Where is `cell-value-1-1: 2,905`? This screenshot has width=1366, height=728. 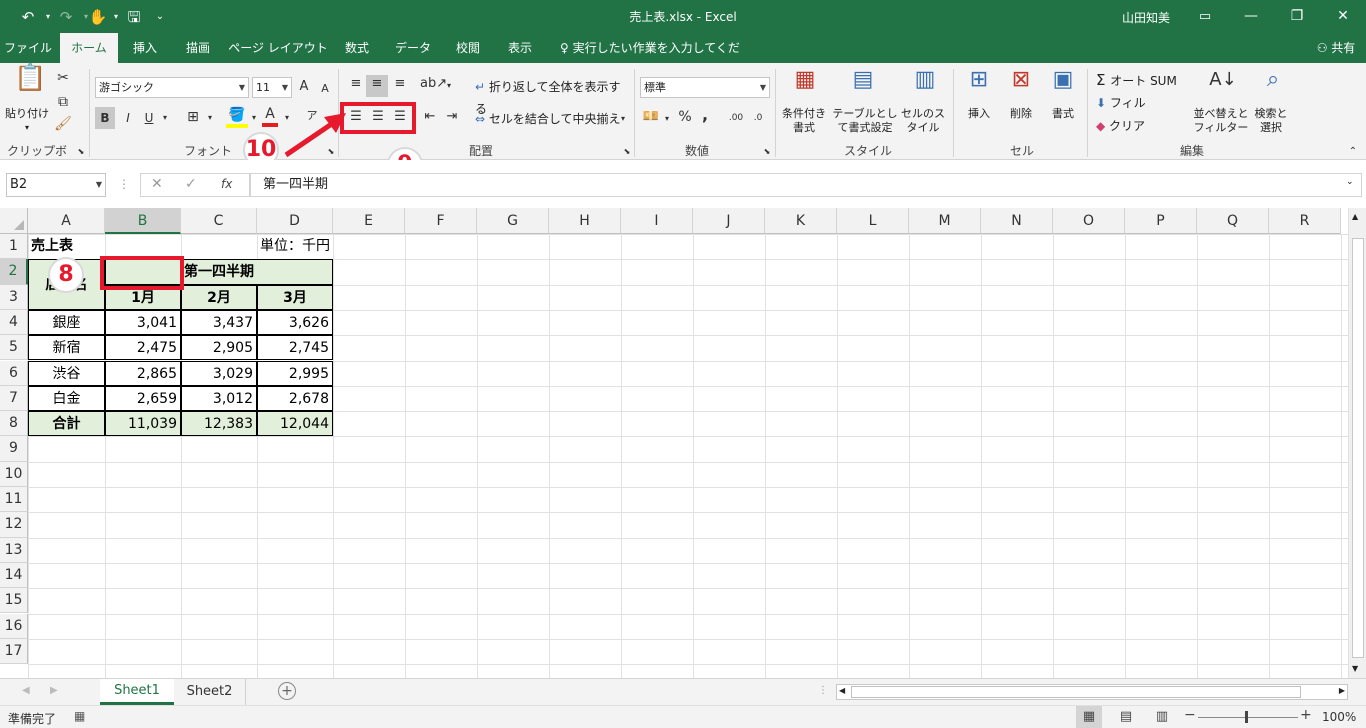
cell-value-1-1: 2,905 is located at coordinates (219, 348).